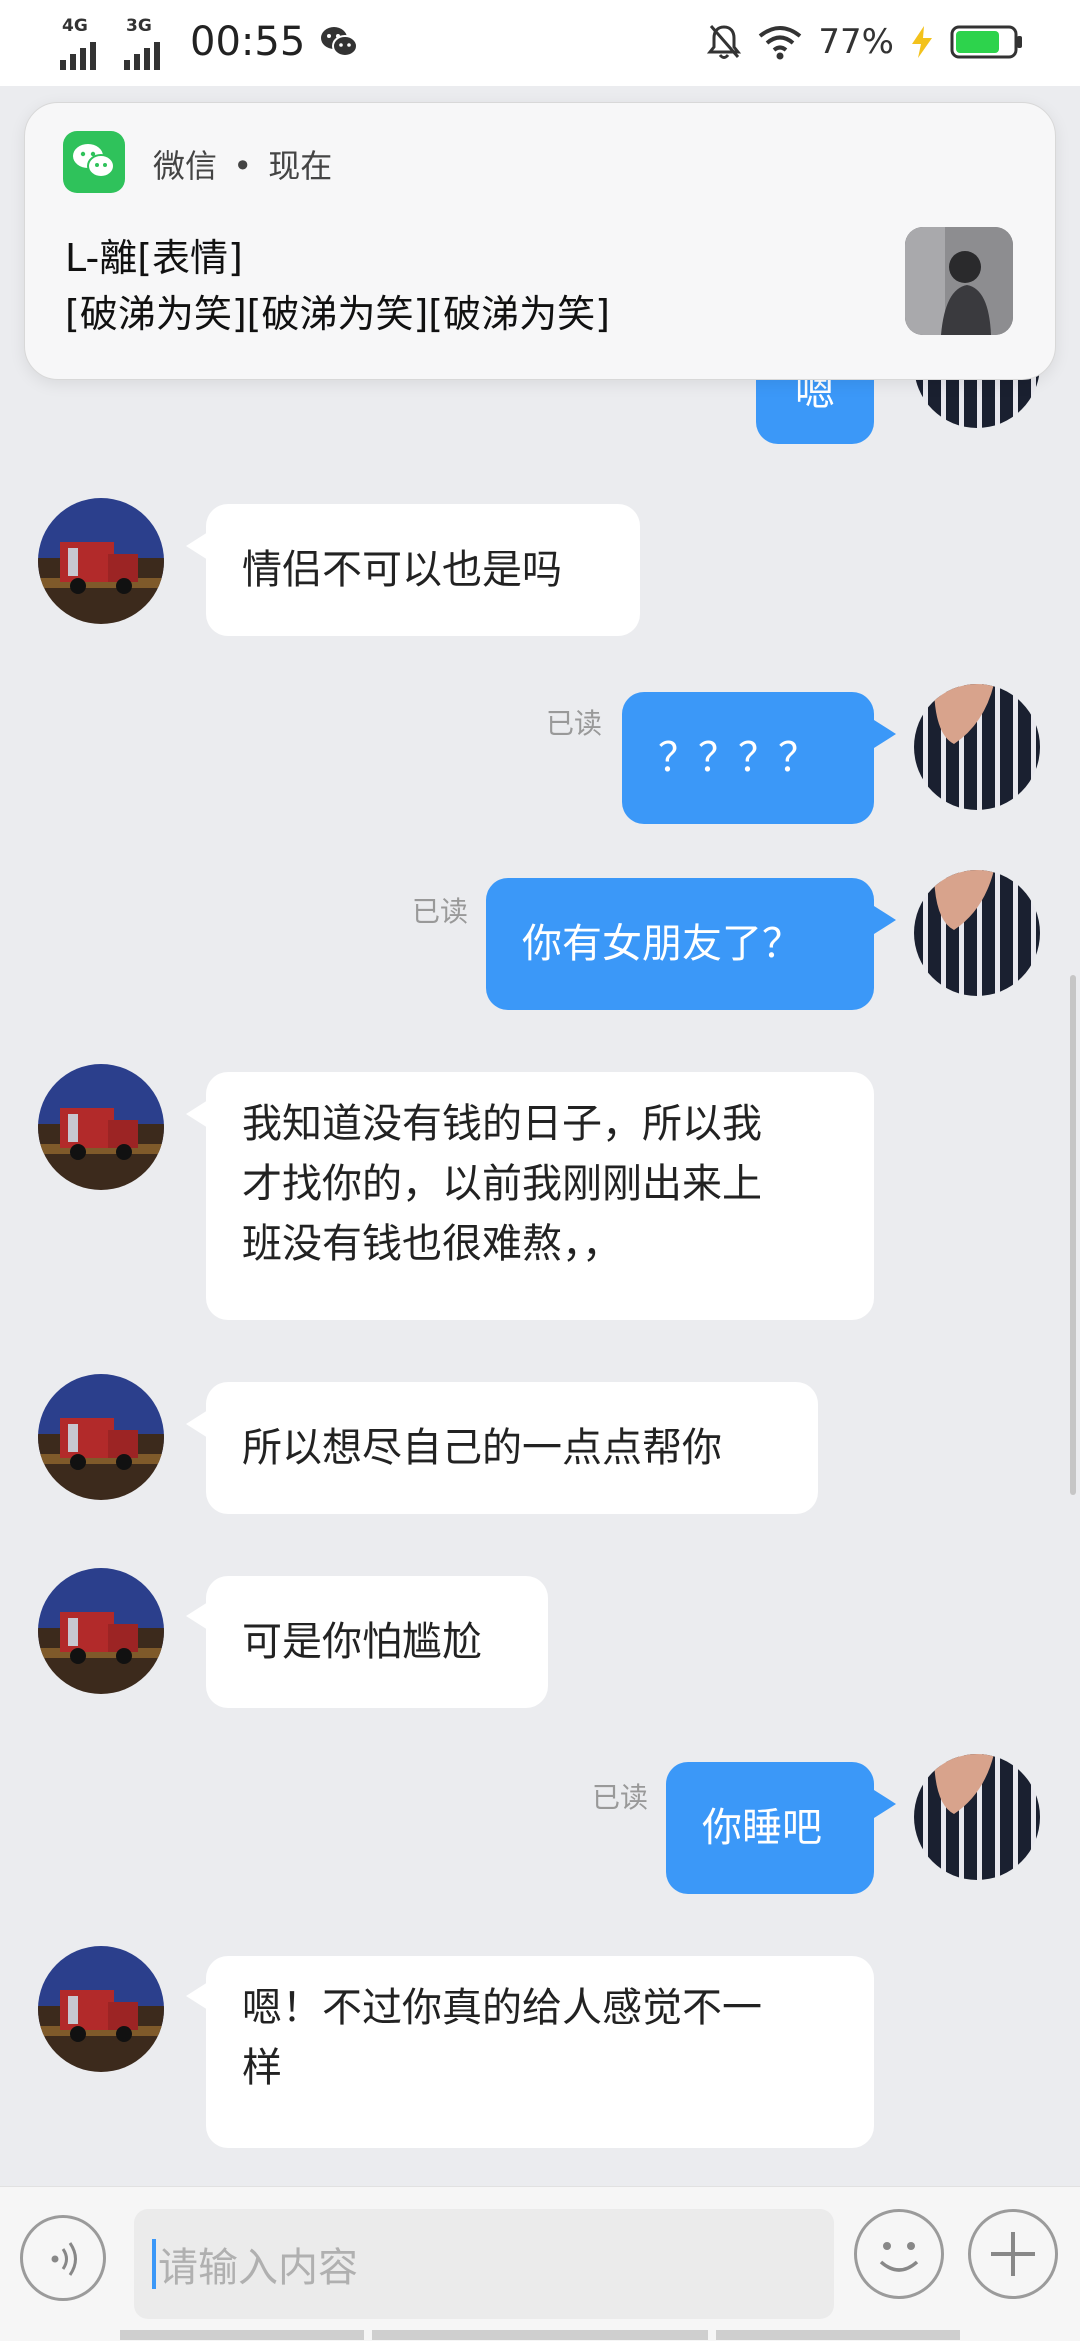 Image resolution: width=1080 pixels, height=2341 pixels. Describe the element at coordinates (300, 166) in the screenshot. I see `notification-time: 现在` at that location.